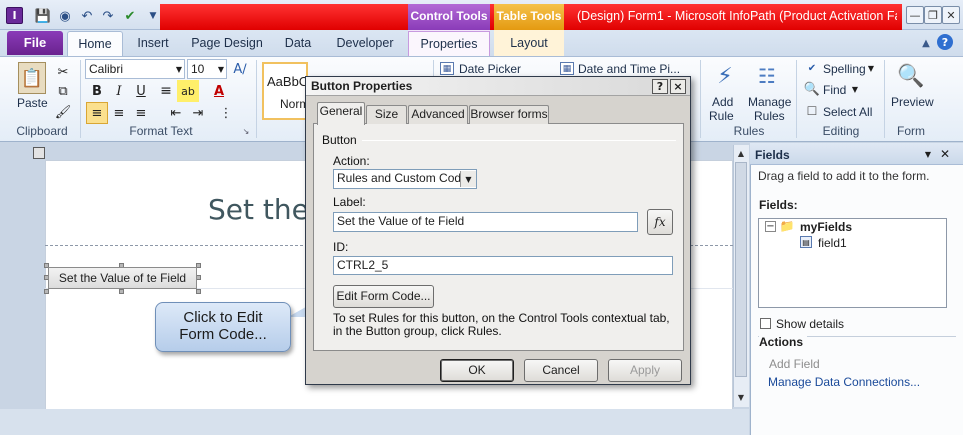 The height and width of the screenshot is (435, 963). Describe the element at coordinates (561, 370) in the screenshot. I see `cancel-button: Cancel` at that location.